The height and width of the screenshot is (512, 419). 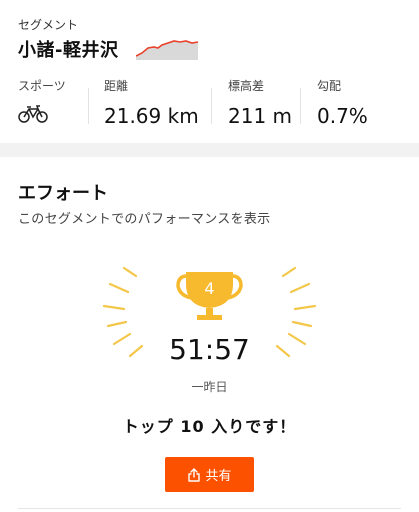 I want to click on effort-time: 51:57, so click(x=209, y=349).